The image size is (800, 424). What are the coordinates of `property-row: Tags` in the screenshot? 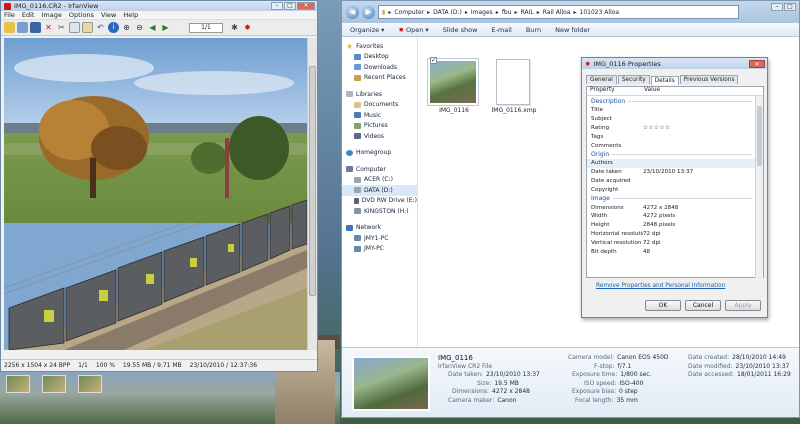 It's located at (671, 136).